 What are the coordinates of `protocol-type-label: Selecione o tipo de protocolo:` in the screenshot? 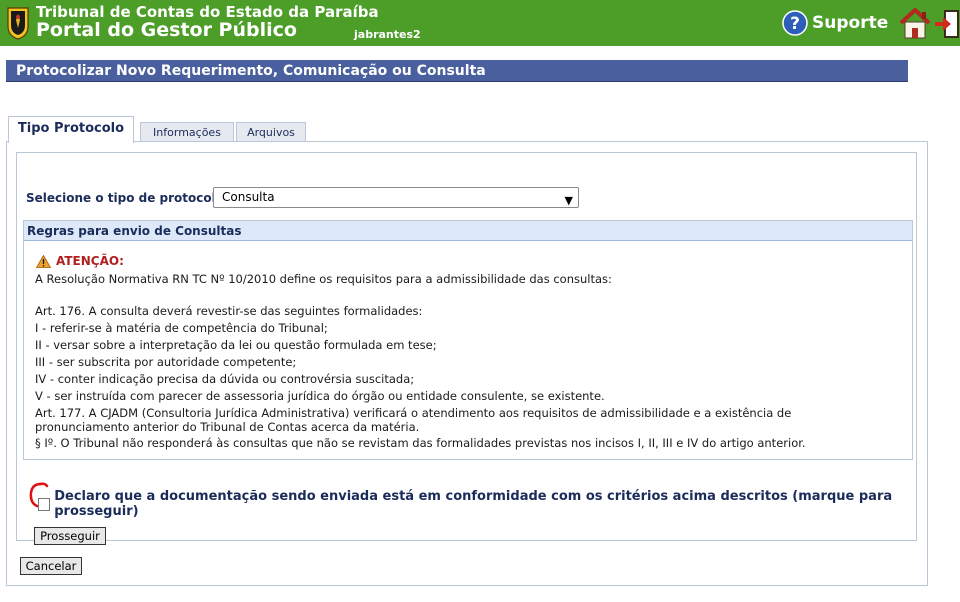 It's located at (127, 198).